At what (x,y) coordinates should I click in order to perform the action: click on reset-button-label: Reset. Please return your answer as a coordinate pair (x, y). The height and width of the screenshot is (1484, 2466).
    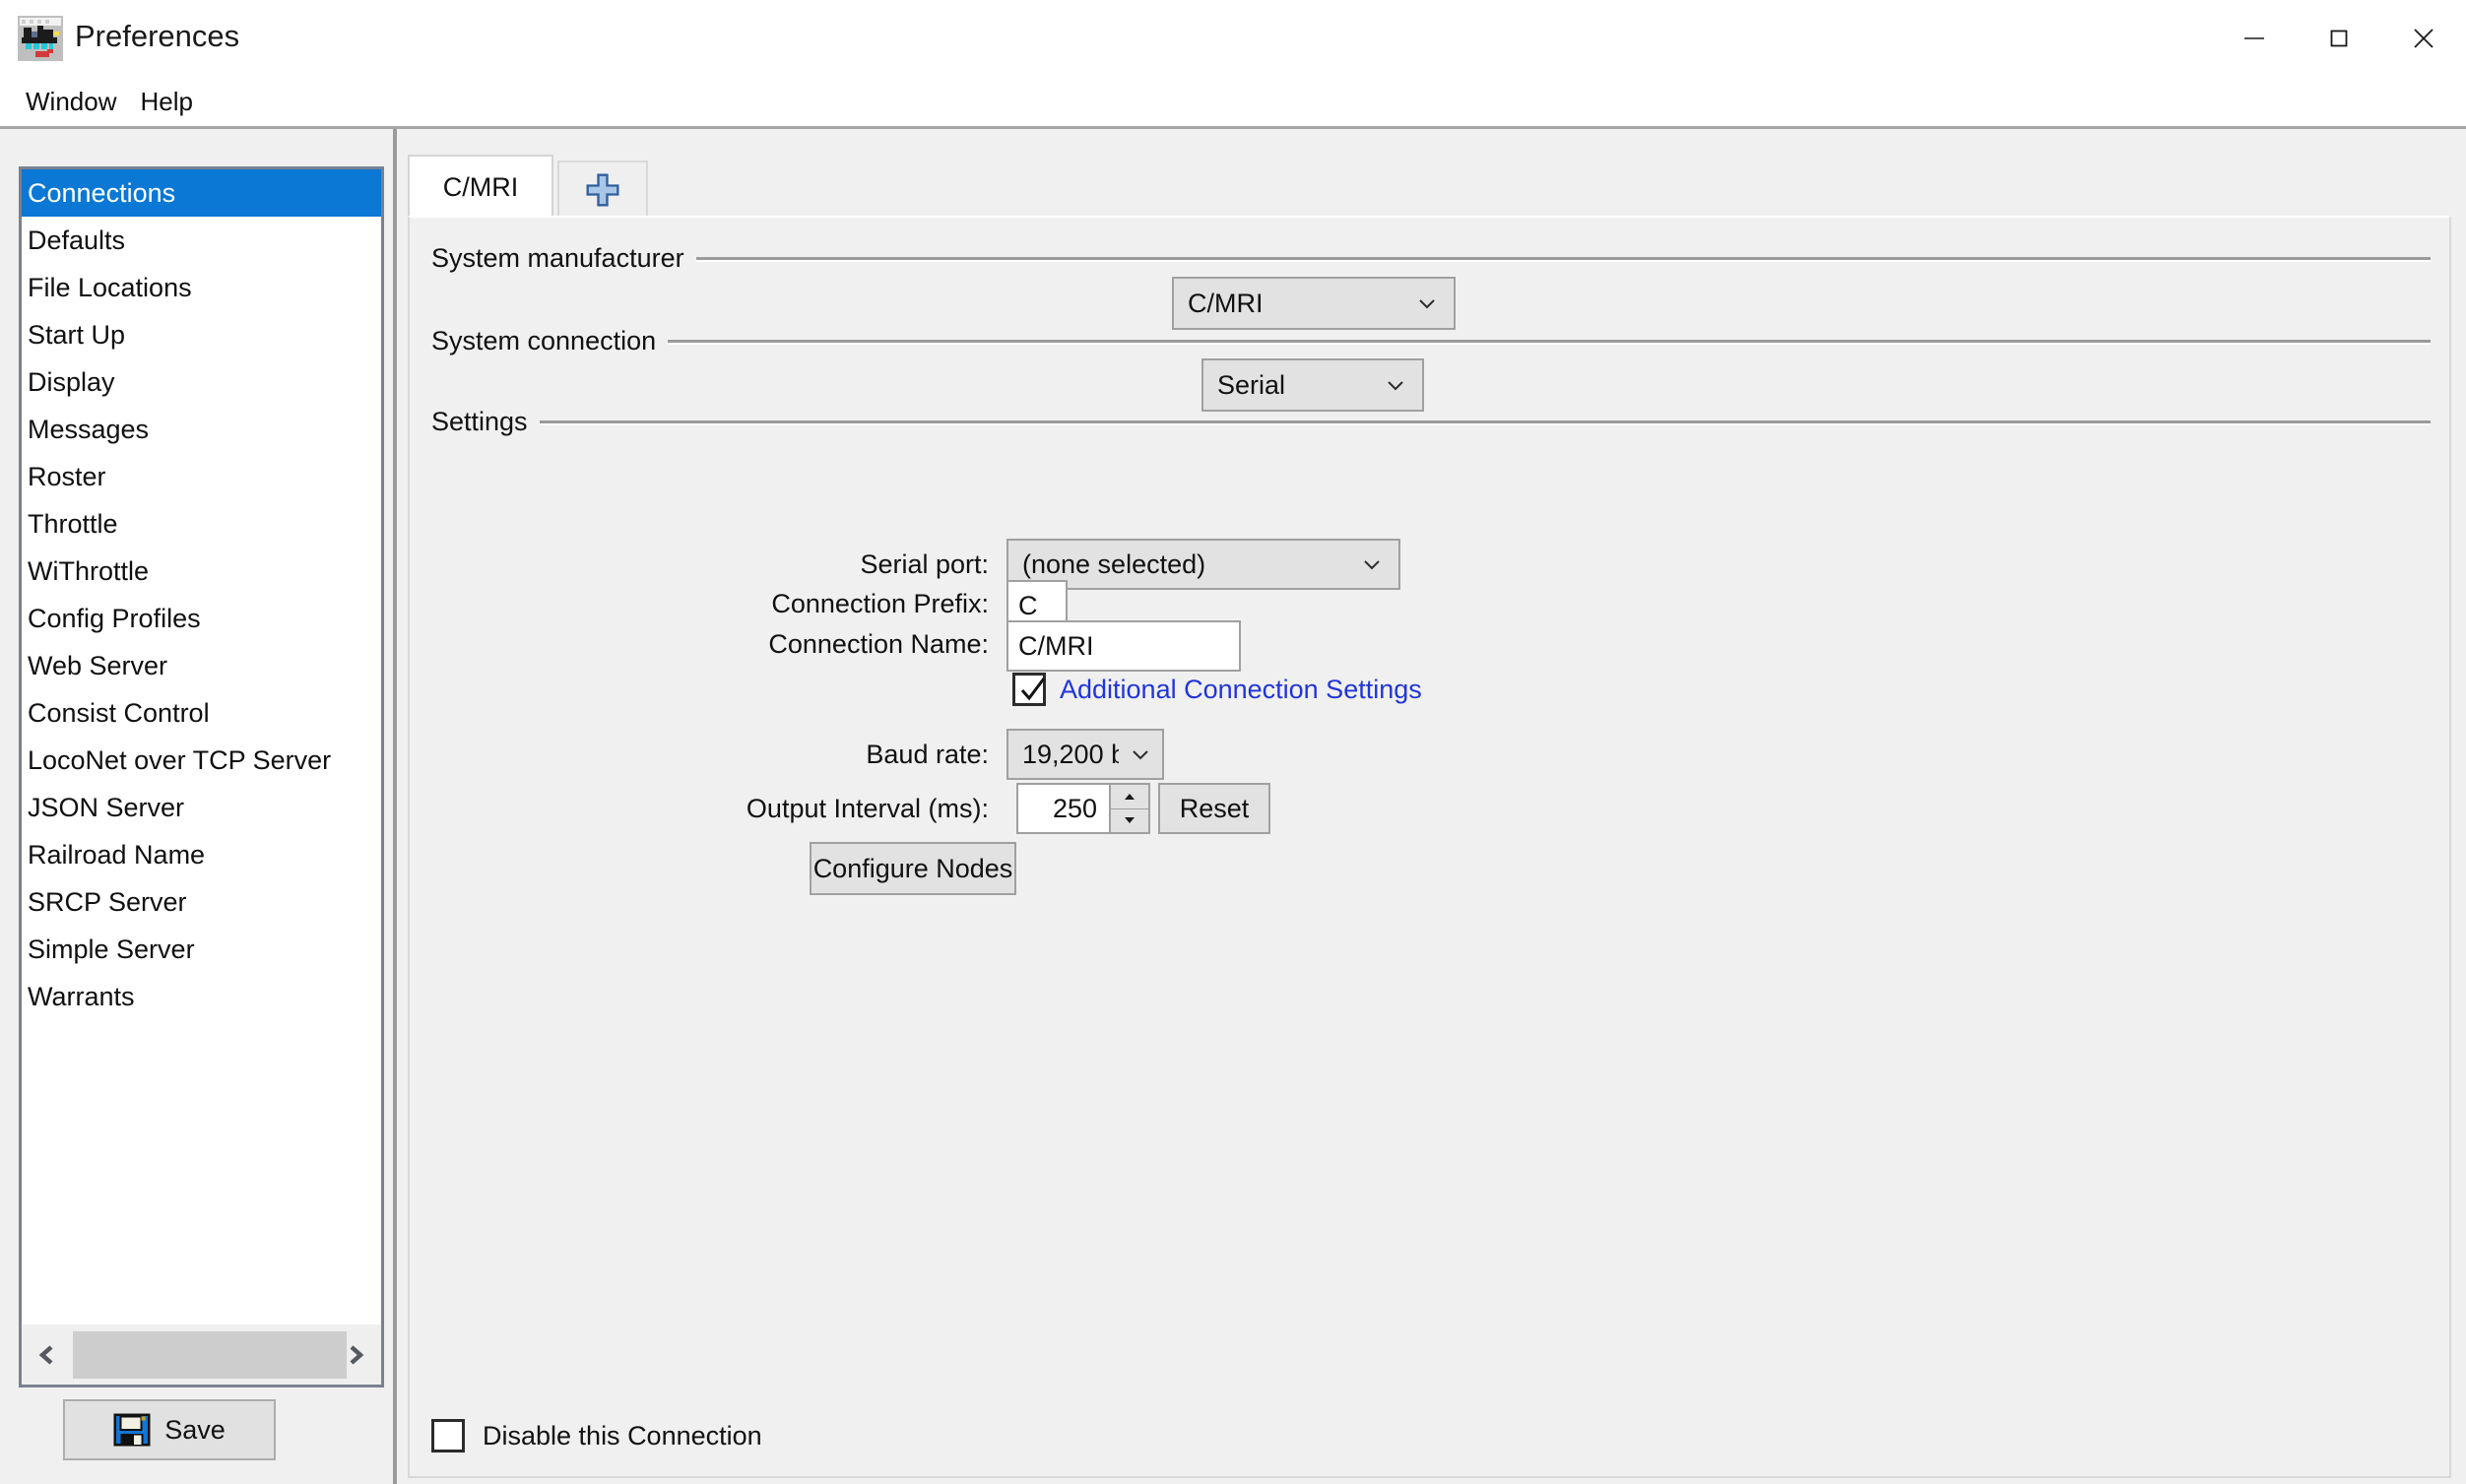
    Looking at the image, I should click on (1214, 808).